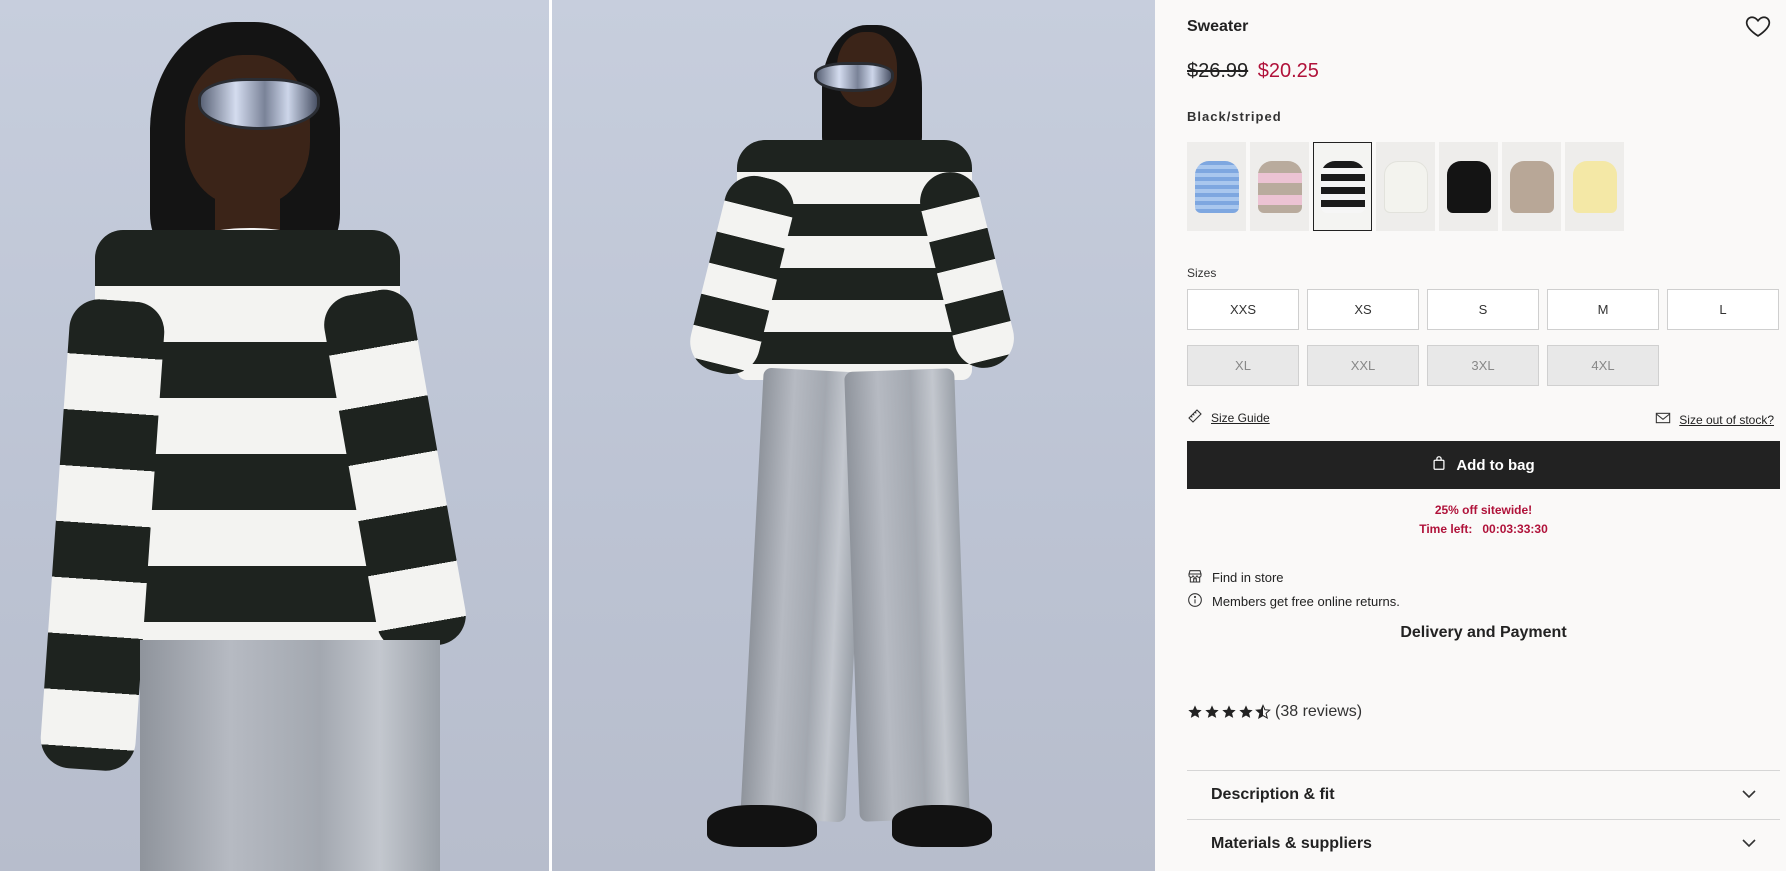 This screenshot has height=871, width=1786. I want to click on size-button-3xl-unavailable: 3XL, so click(1483, 365).